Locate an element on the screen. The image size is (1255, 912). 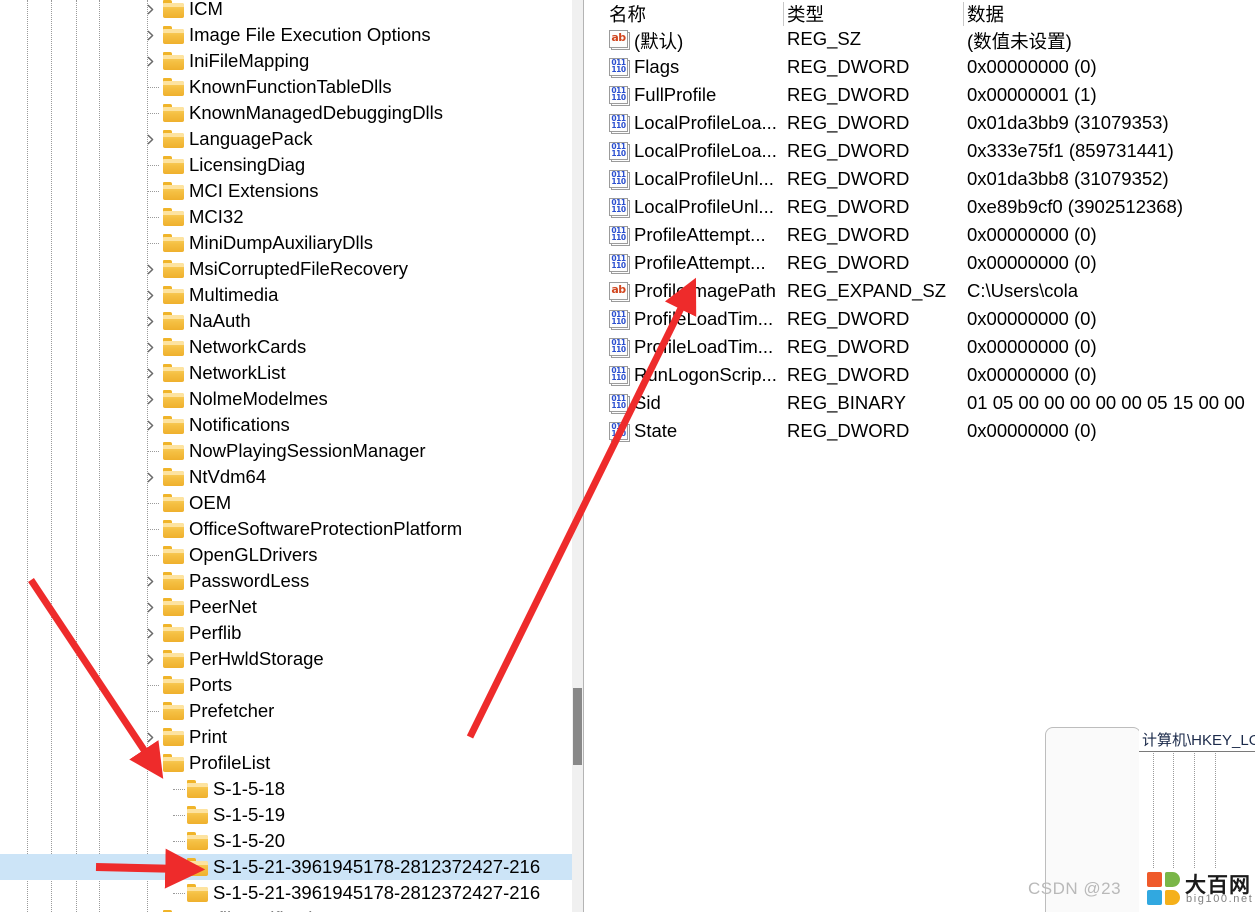
column-header-type: 类型 is located at coordinates (805, 14).